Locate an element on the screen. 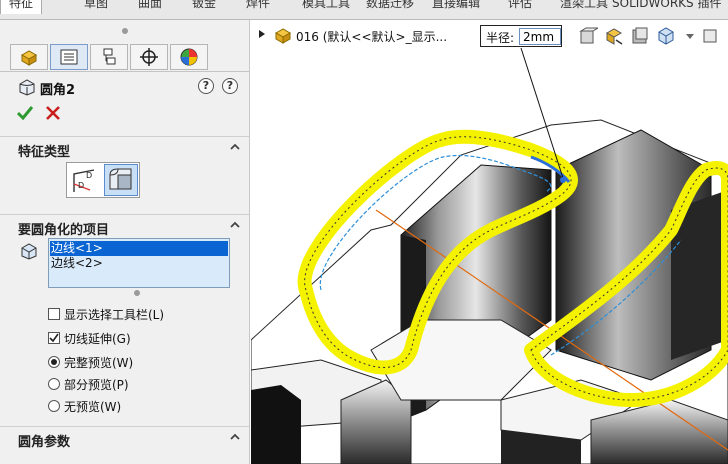  constant-size-fillet-icon is located at coordinates (120, 179).